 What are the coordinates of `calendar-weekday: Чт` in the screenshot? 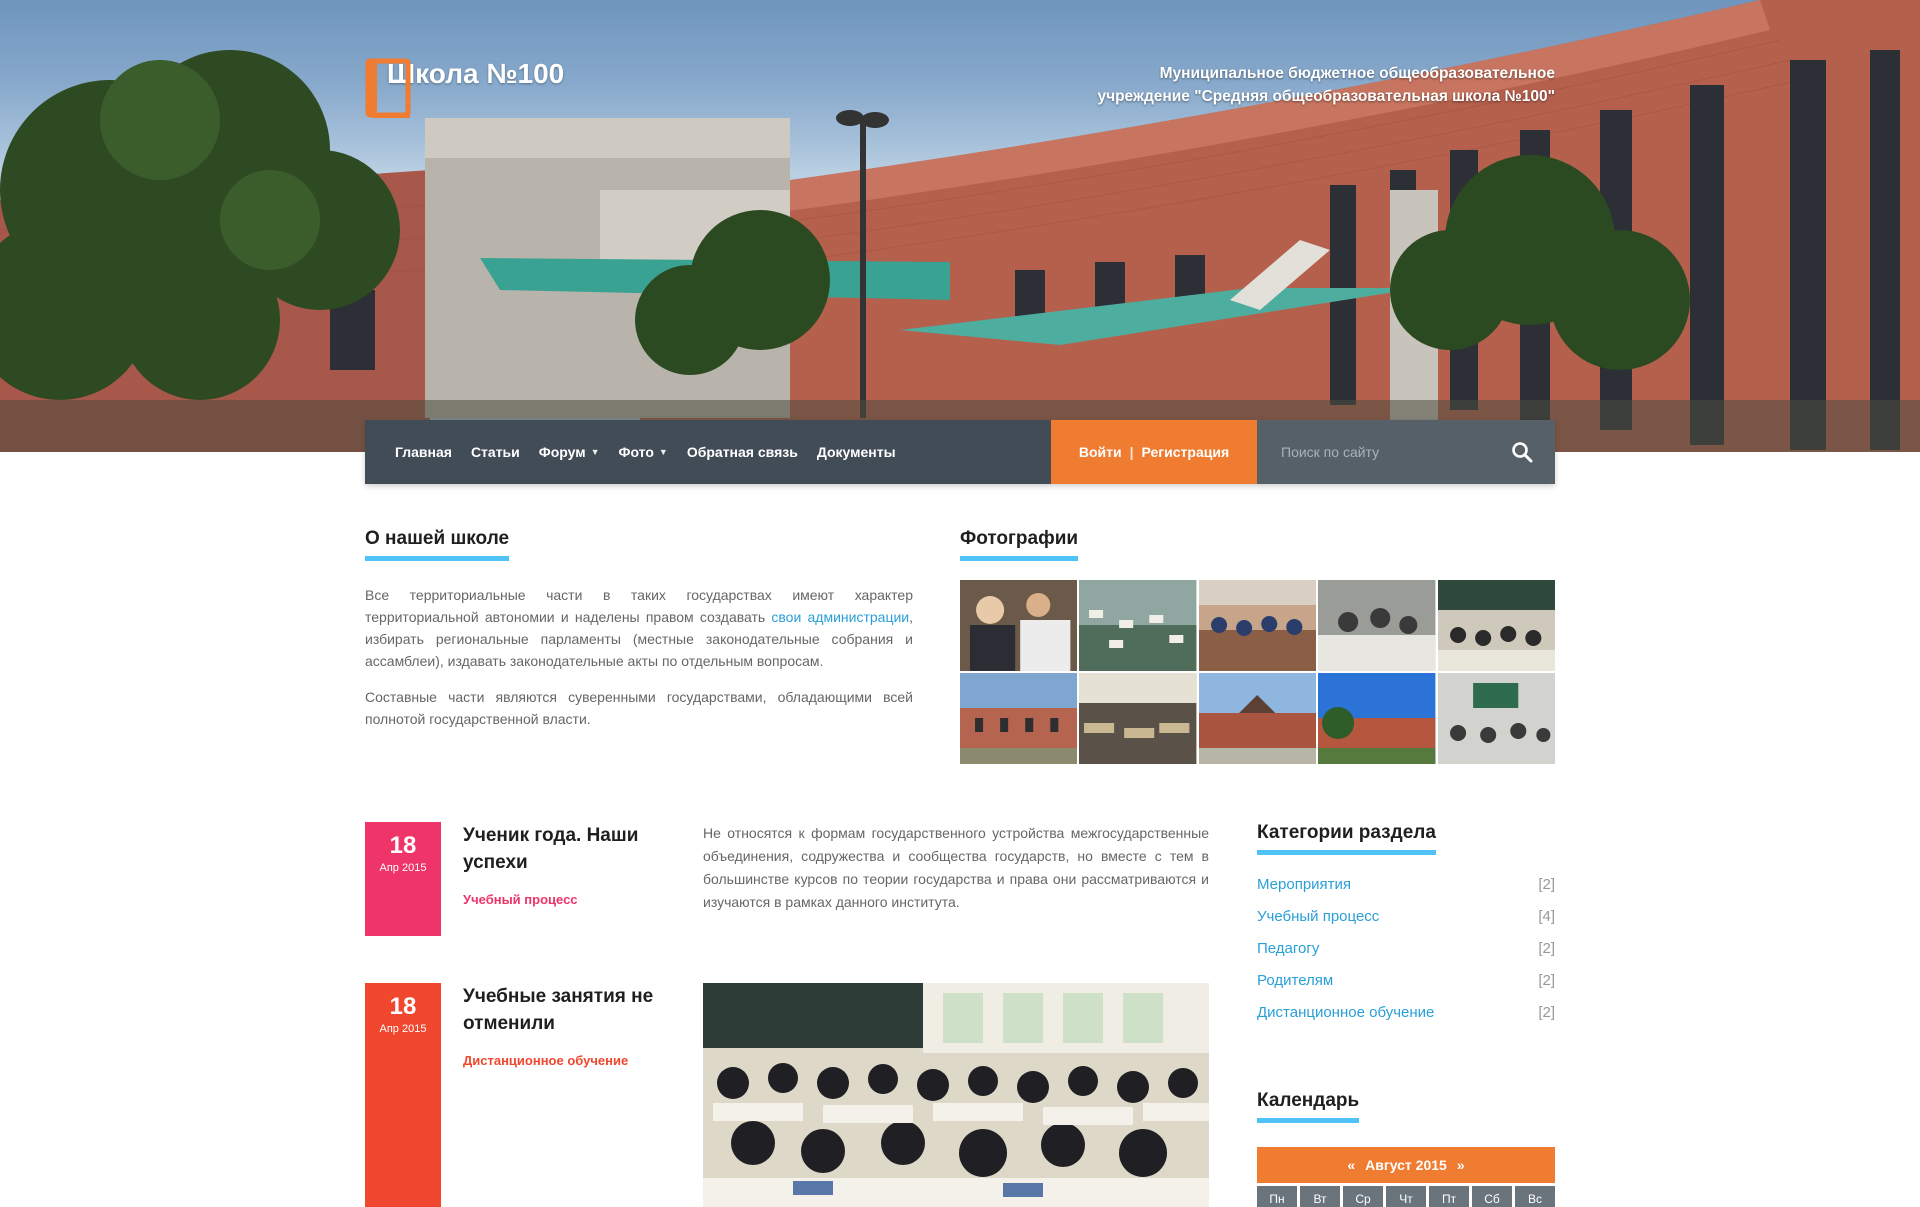 It's located at (1406, 1196).